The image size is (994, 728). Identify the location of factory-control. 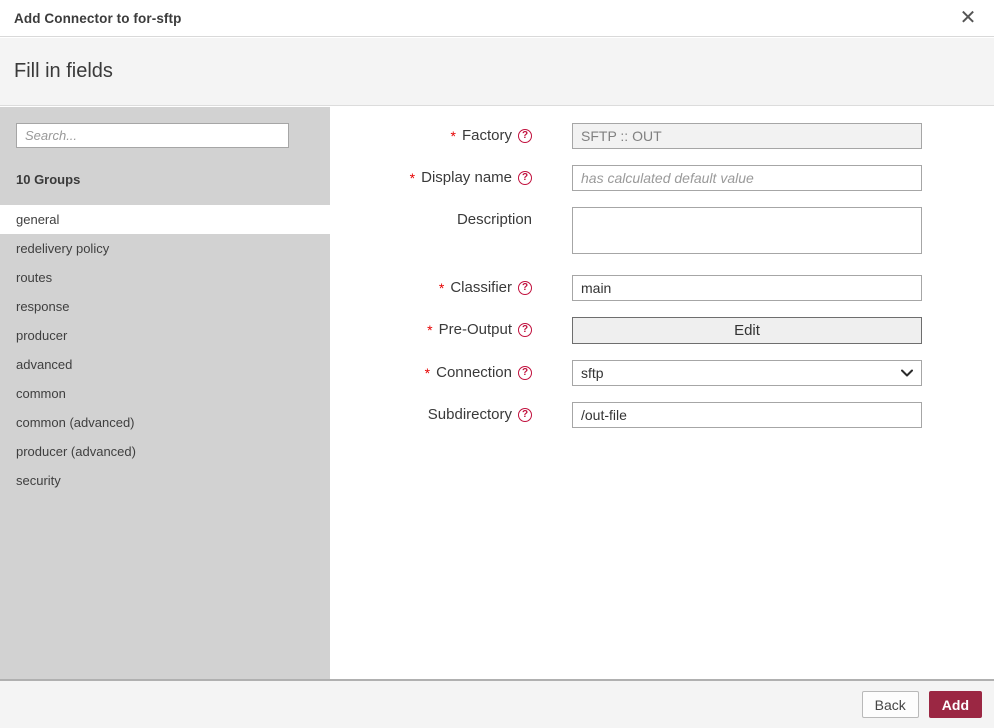
(747, 136).